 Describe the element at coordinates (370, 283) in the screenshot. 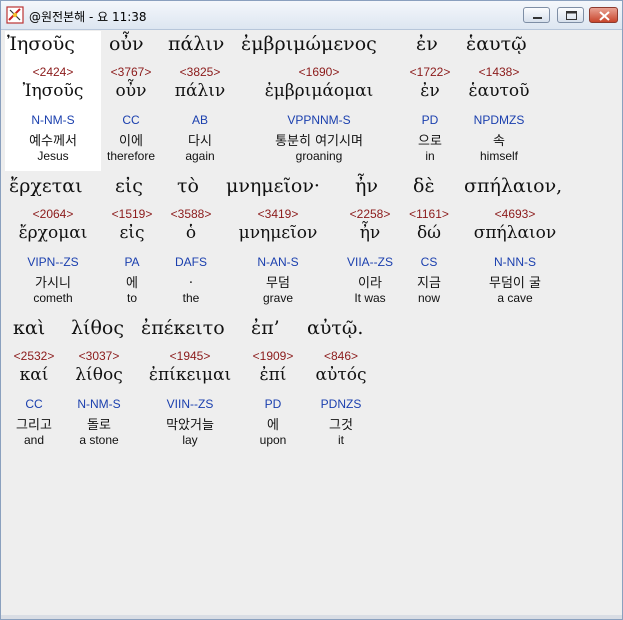

I see `korean-gloss: 이라` at that location.